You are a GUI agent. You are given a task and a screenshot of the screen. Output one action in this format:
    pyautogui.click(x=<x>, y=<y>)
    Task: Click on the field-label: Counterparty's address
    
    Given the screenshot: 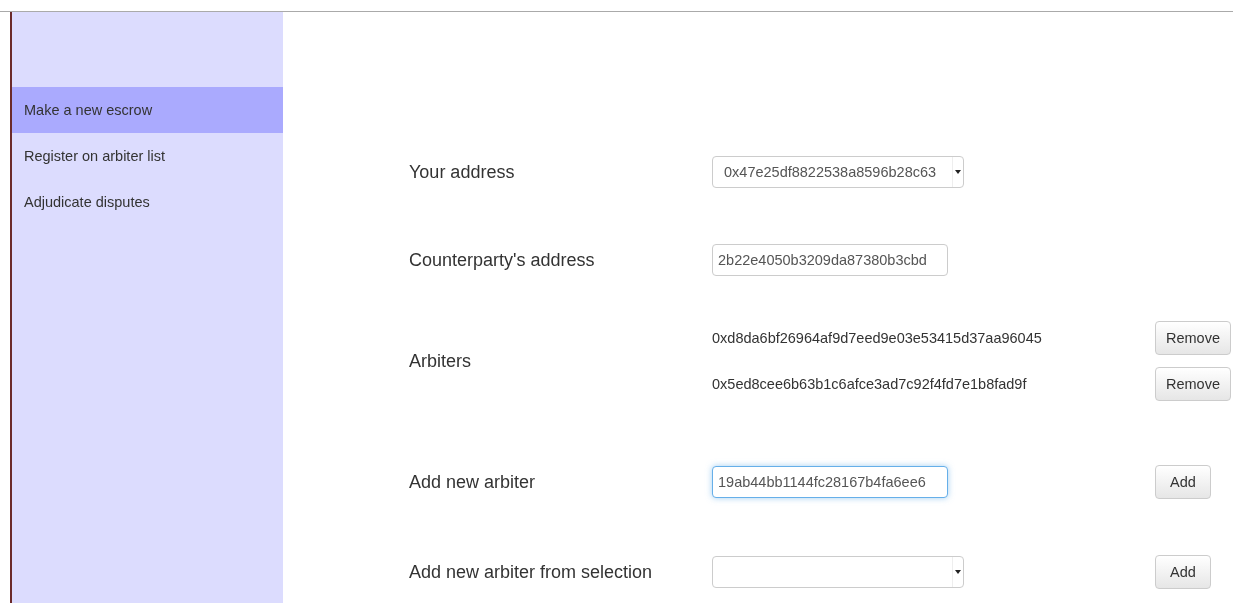 What is the action you would take?
    pyautogui.click(x=502, y=260)
    